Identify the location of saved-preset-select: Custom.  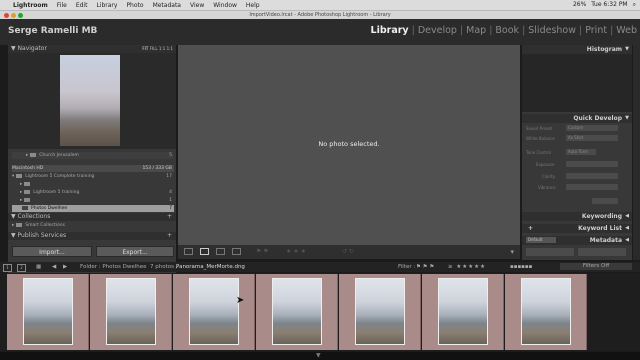
(592, 128).